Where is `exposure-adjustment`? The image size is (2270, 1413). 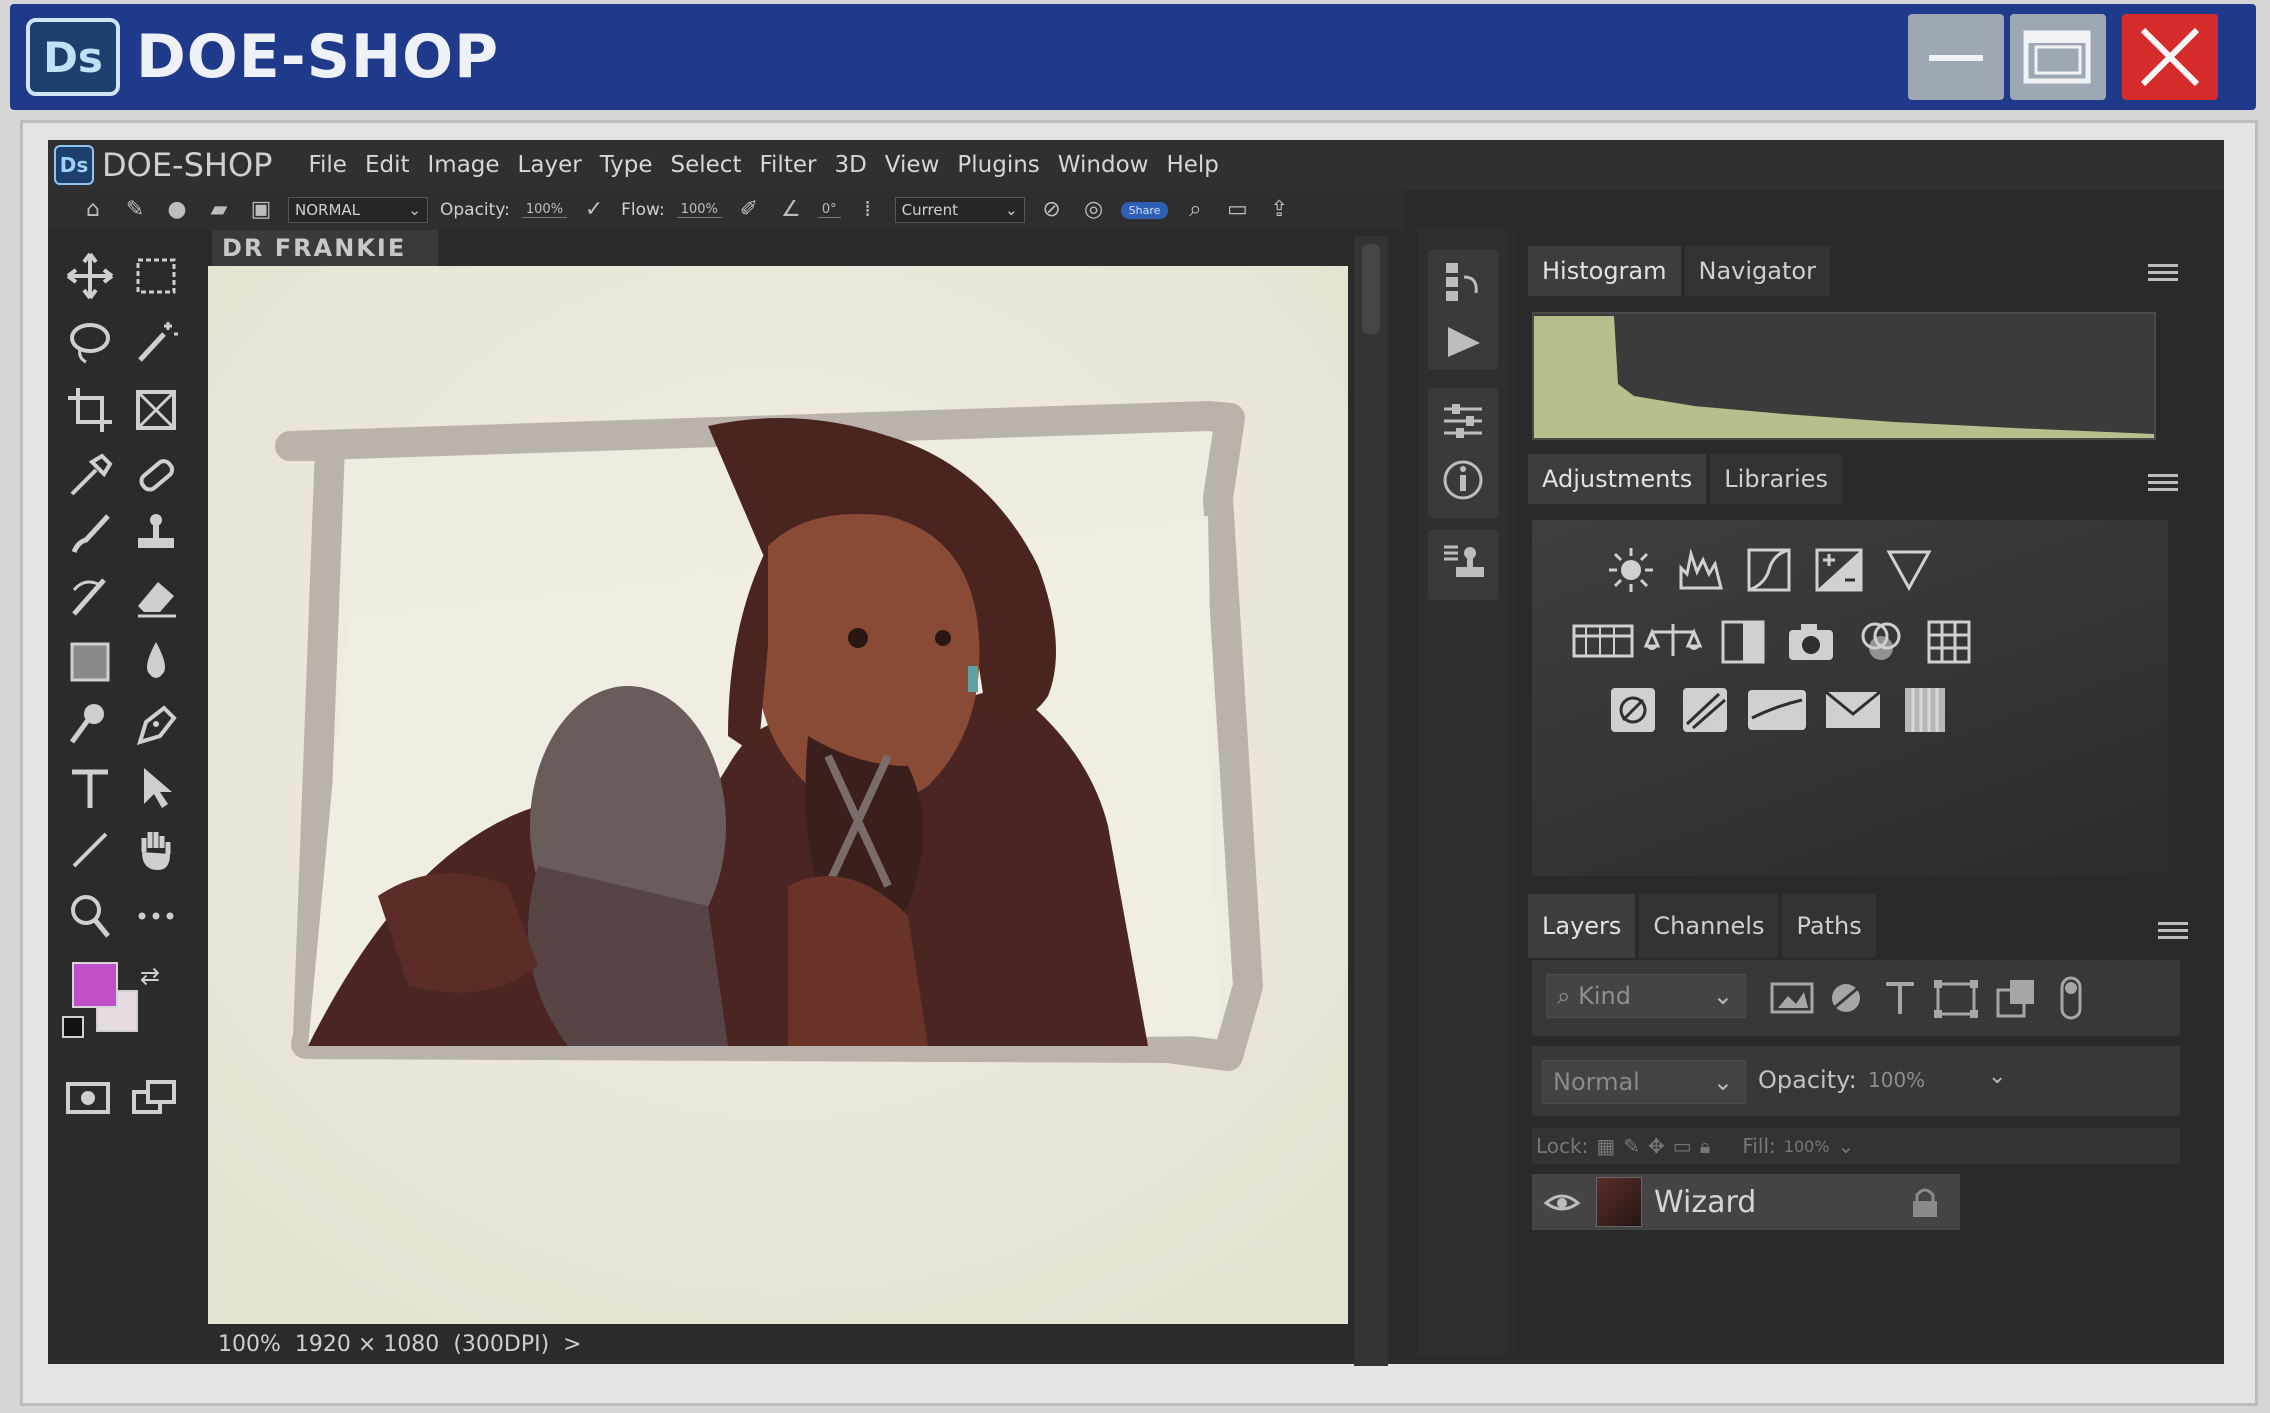
exposure-adjustment is located at coordinates (1839, 570).